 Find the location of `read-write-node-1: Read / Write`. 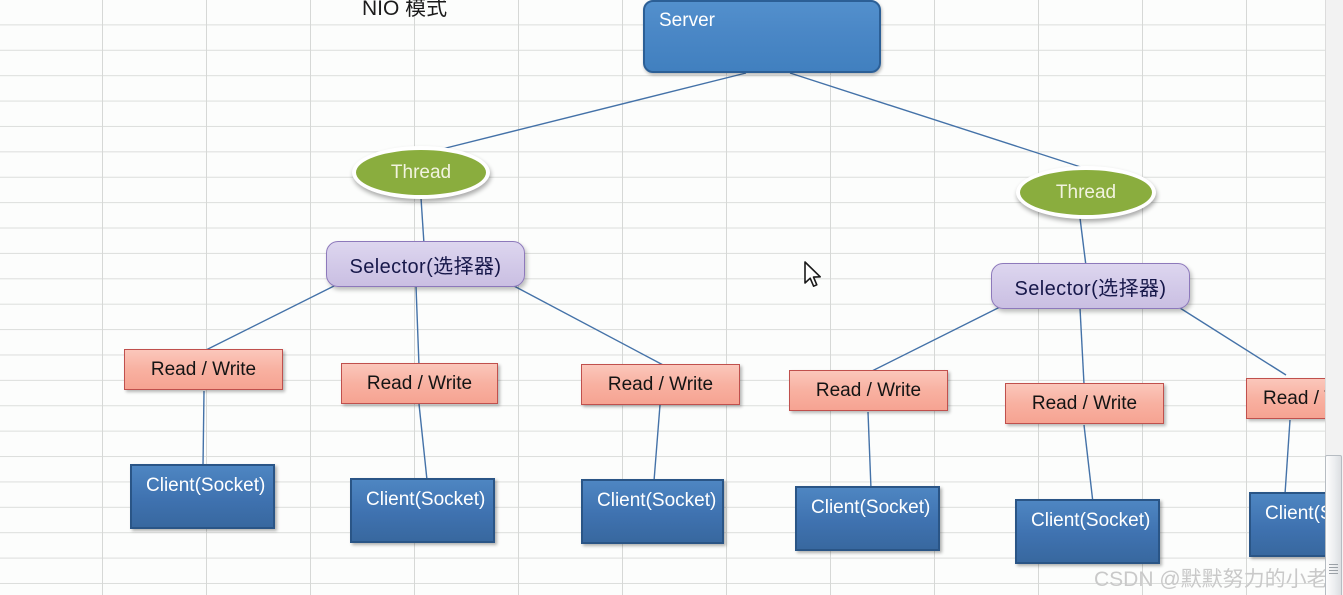

read-write-node-1: Read / Write is located at coordinates (203, 369).